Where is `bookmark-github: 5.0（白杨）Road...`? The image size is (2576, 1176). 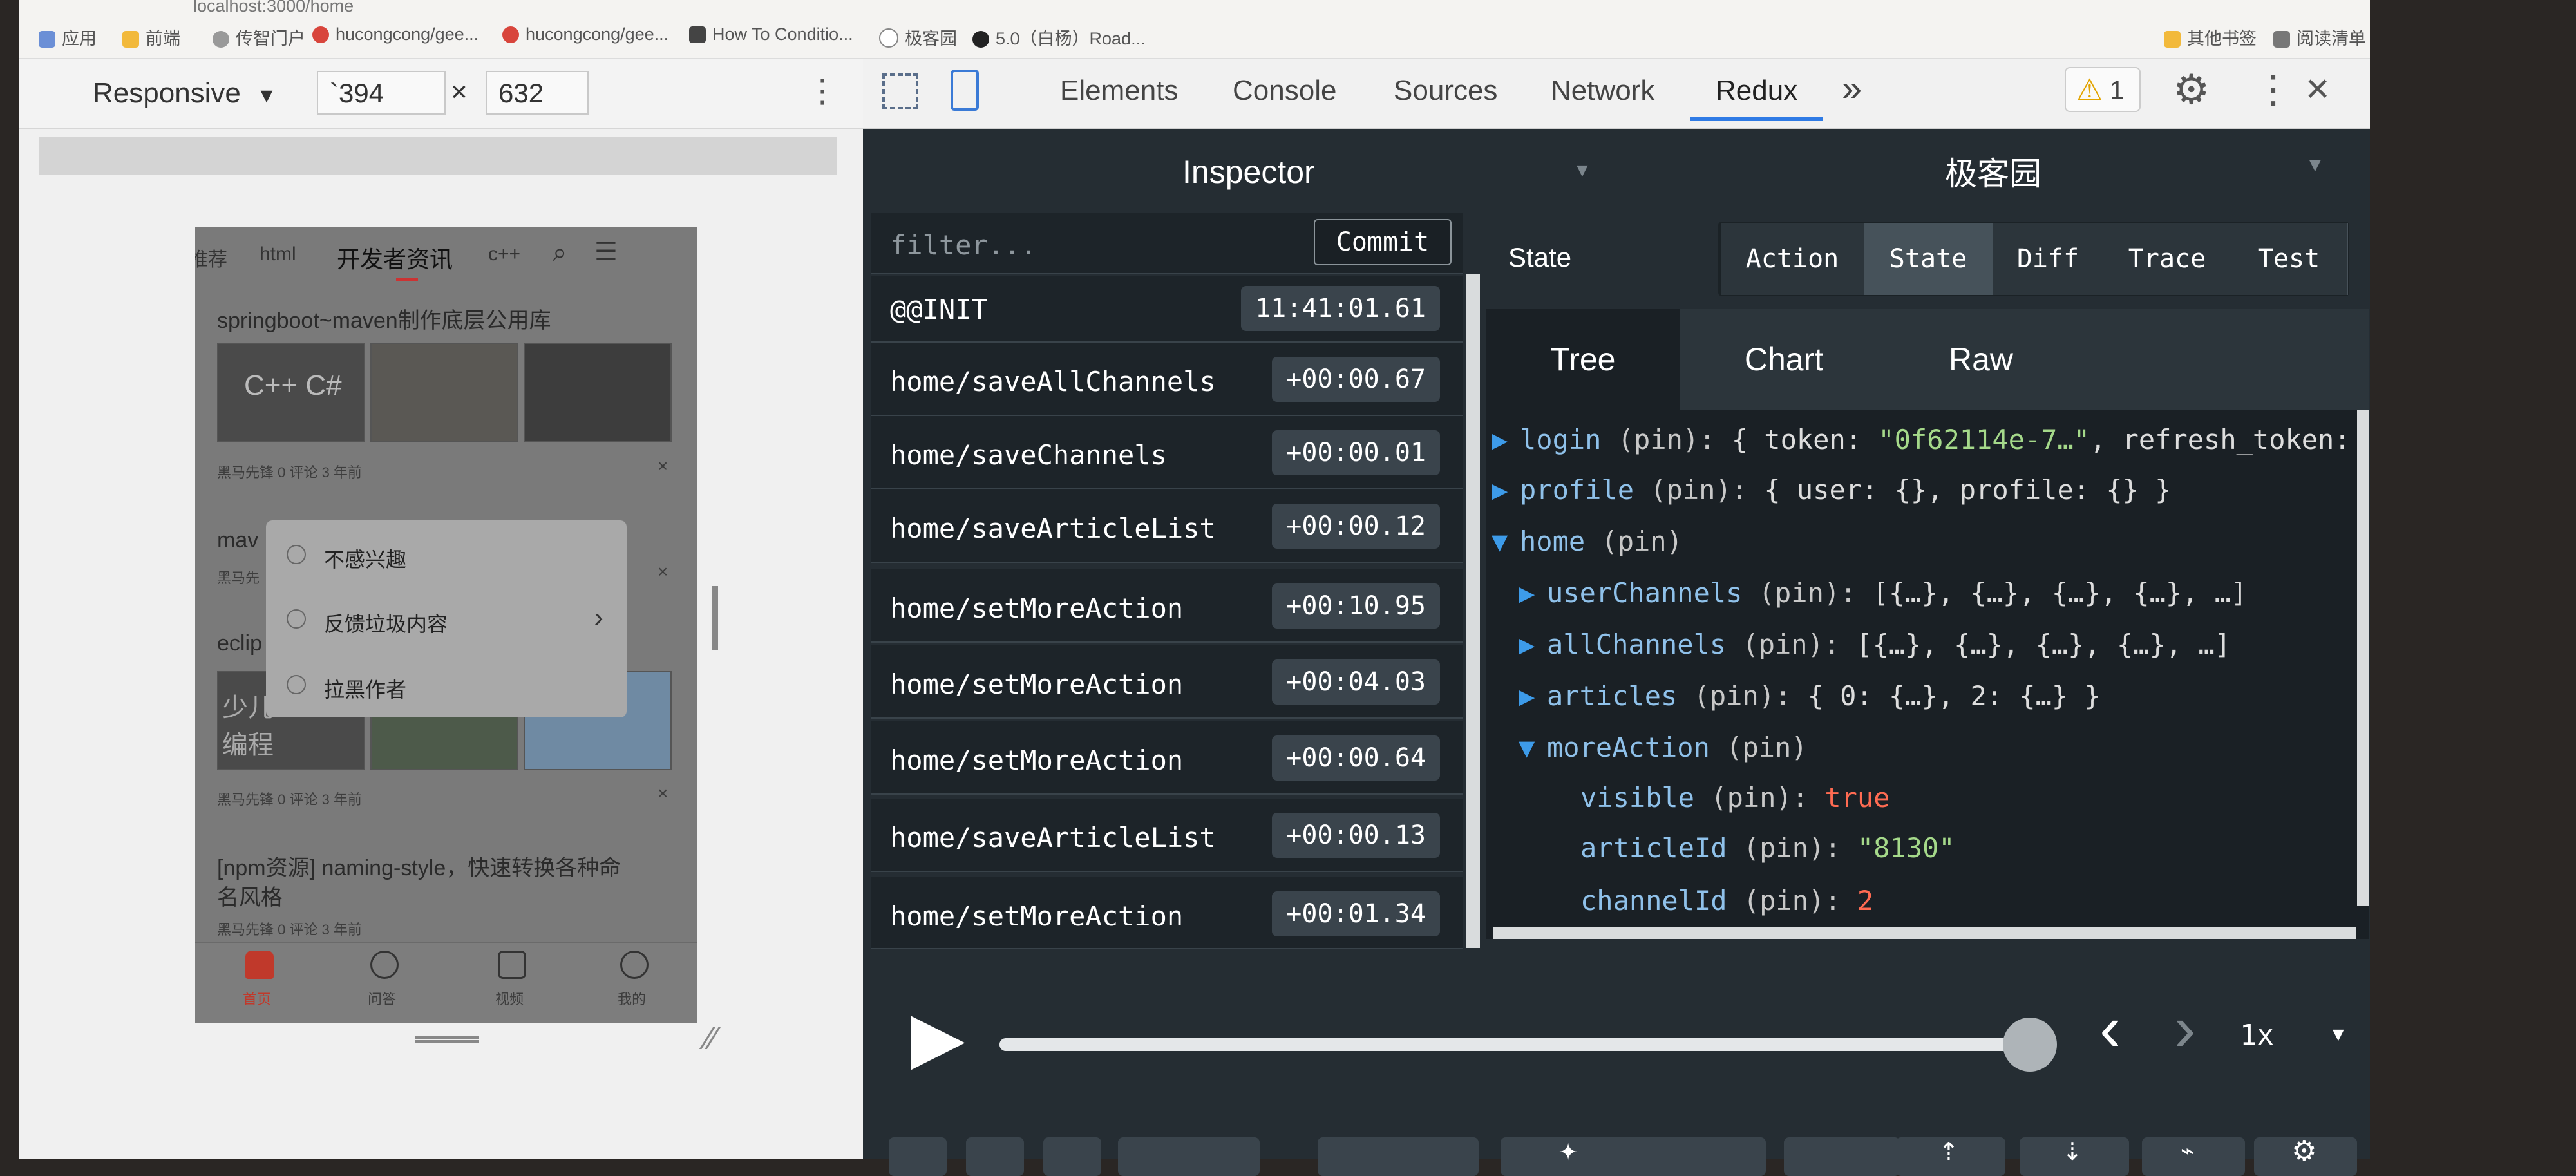
bookmark-github: 5.0（白杨）Road... is located at coordinates (1059, 37).